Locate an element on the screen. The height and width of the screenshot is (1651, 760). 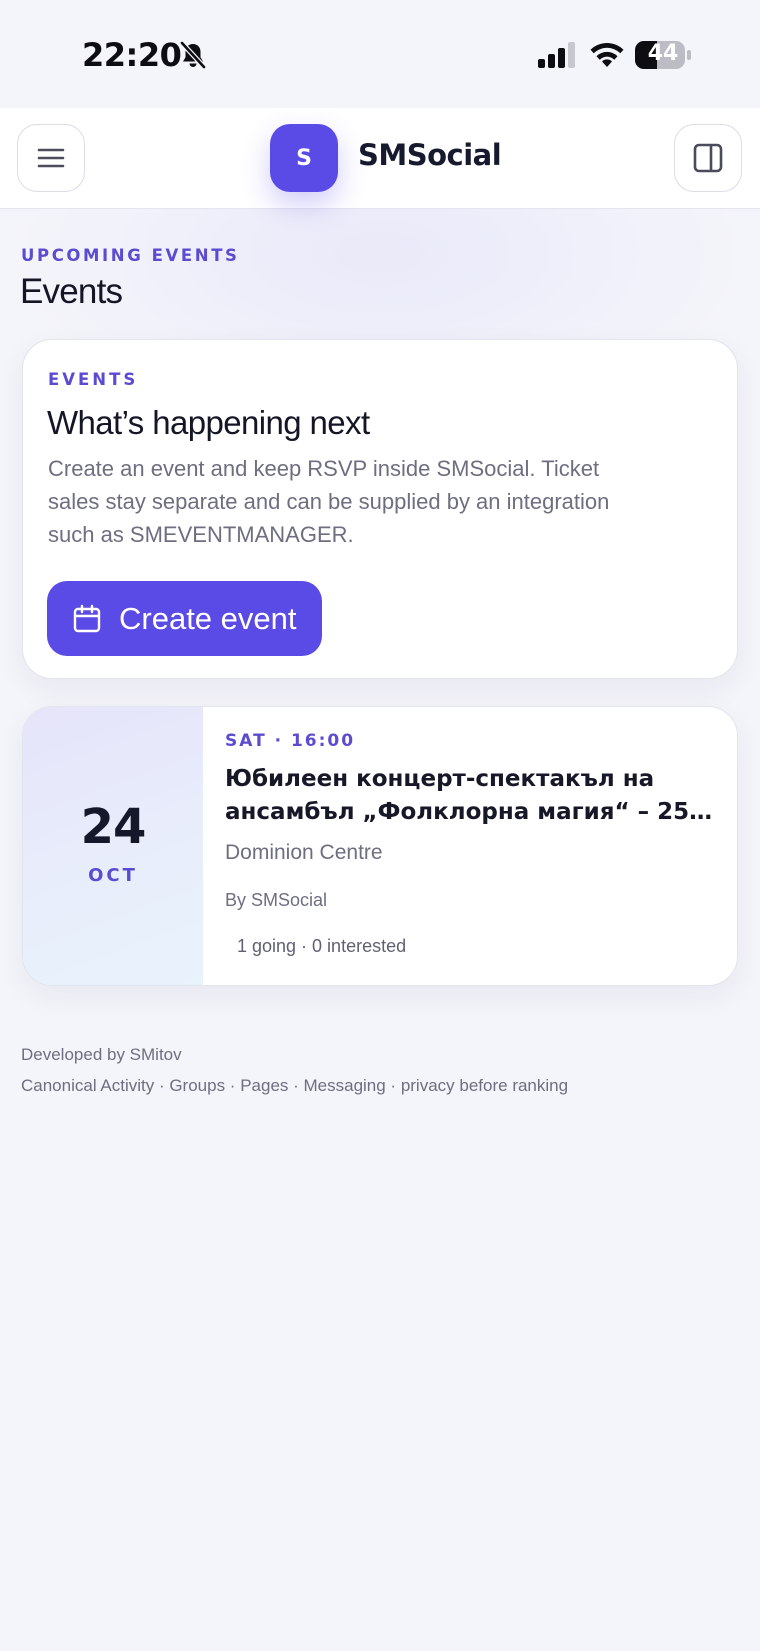
status-time: 22:20 is located at coordinates (132, 55).